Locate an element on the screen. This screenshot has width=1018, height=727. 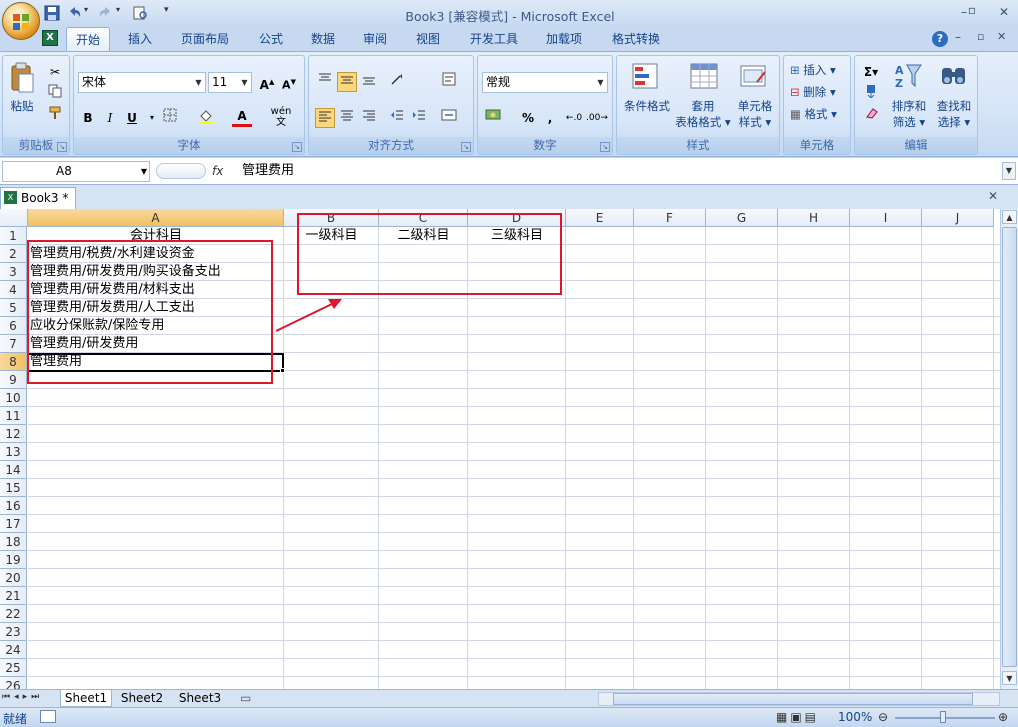
align-middle-icon is located at coordinates (347, 82).